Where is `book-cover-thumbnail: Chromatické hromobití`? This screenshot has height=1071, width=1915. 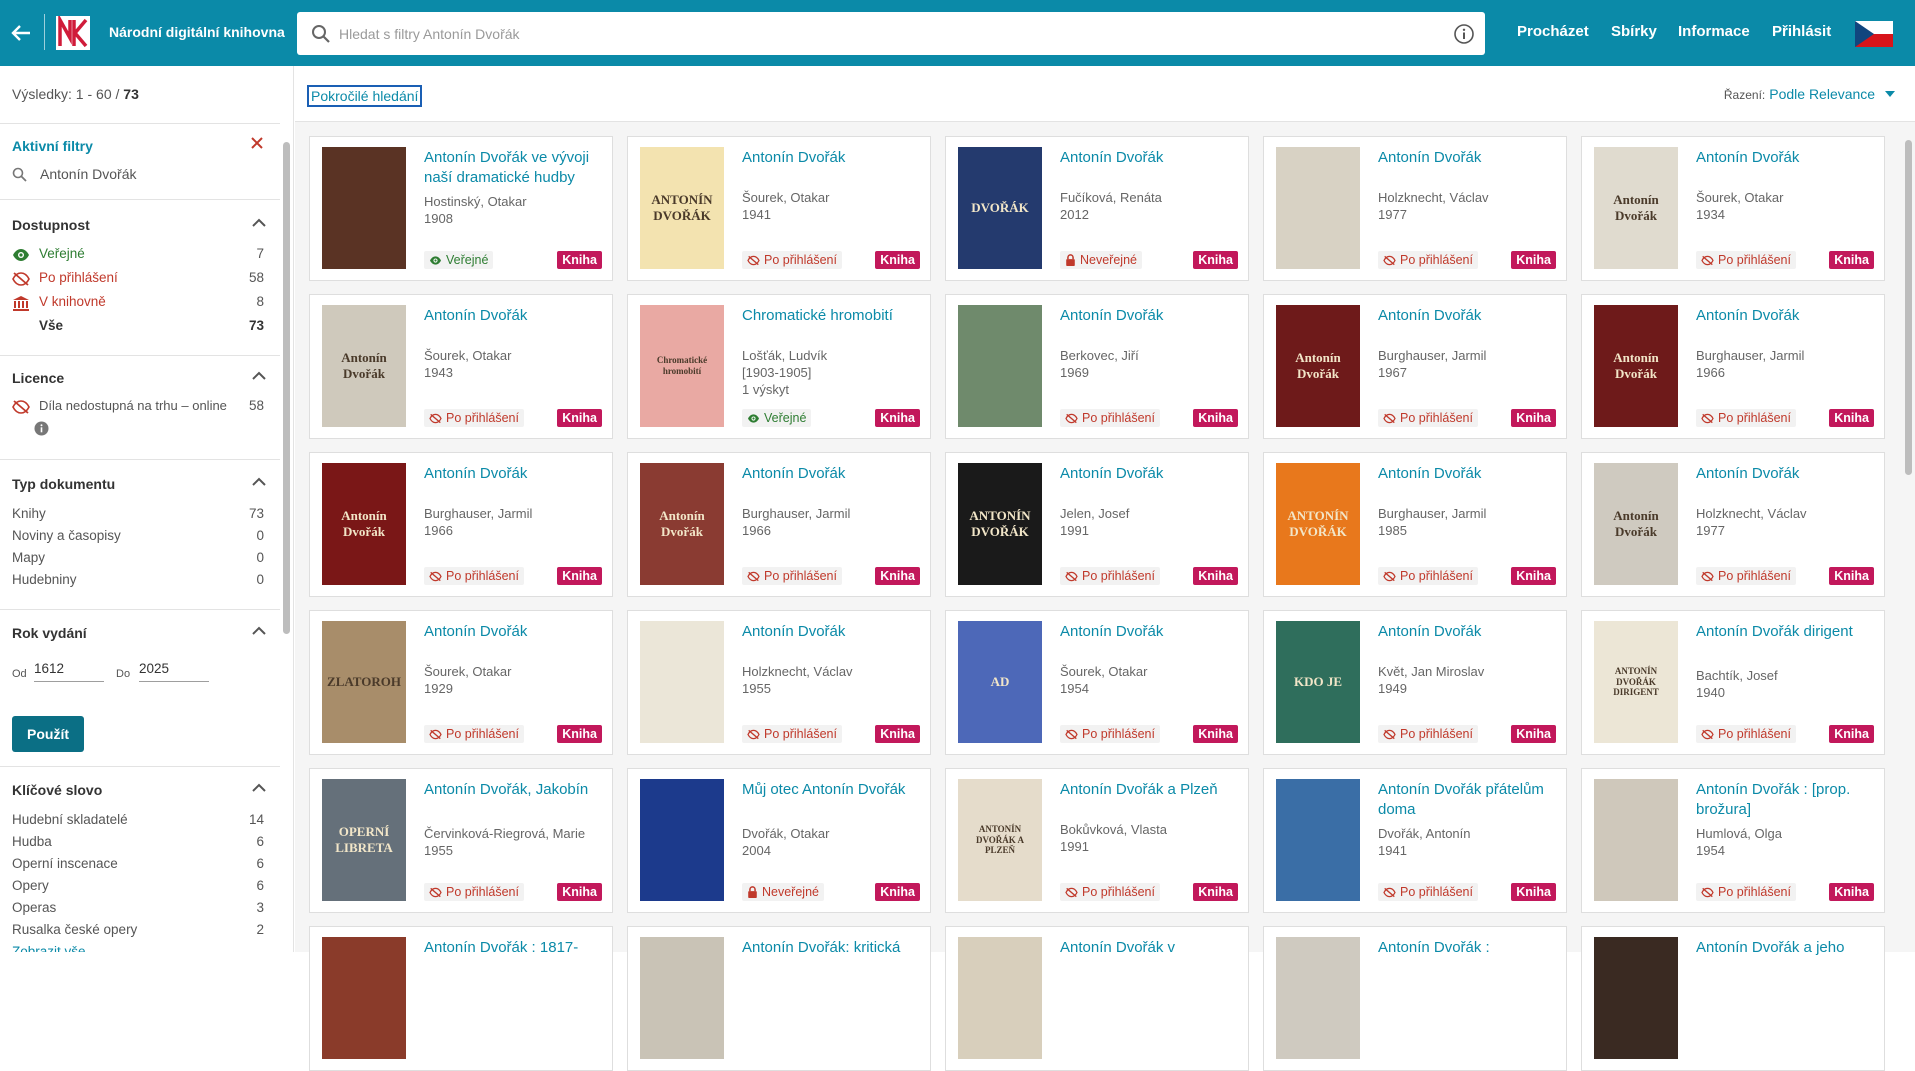
book-cover-thumbnail: Chromatické hromobití is located at coordinates (682, 366).